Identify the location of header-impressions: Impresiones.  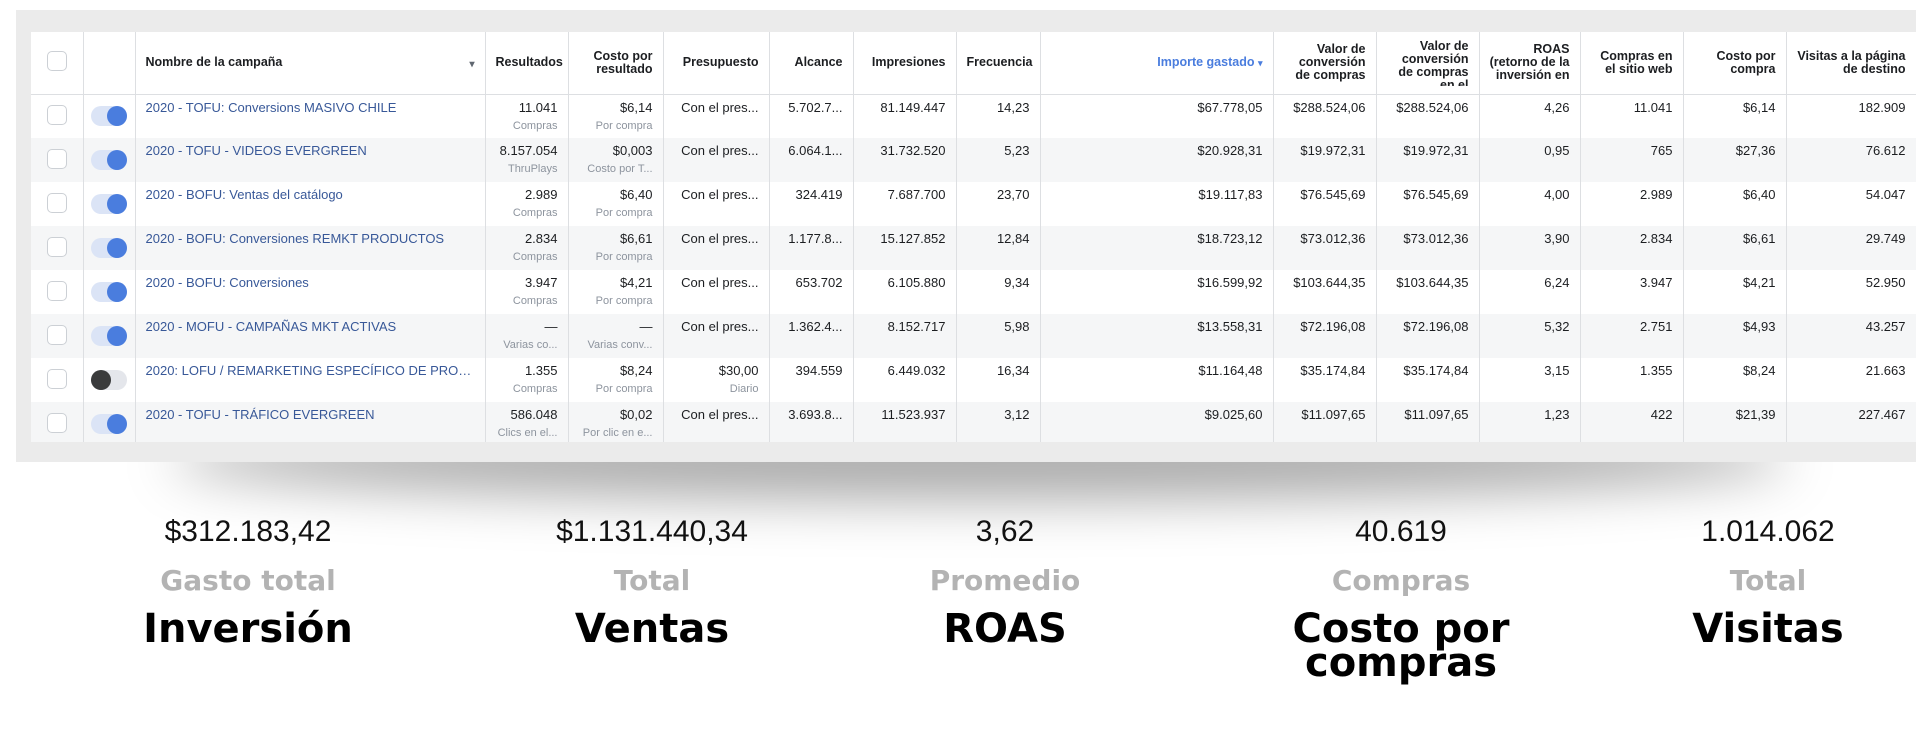
(905, 63).